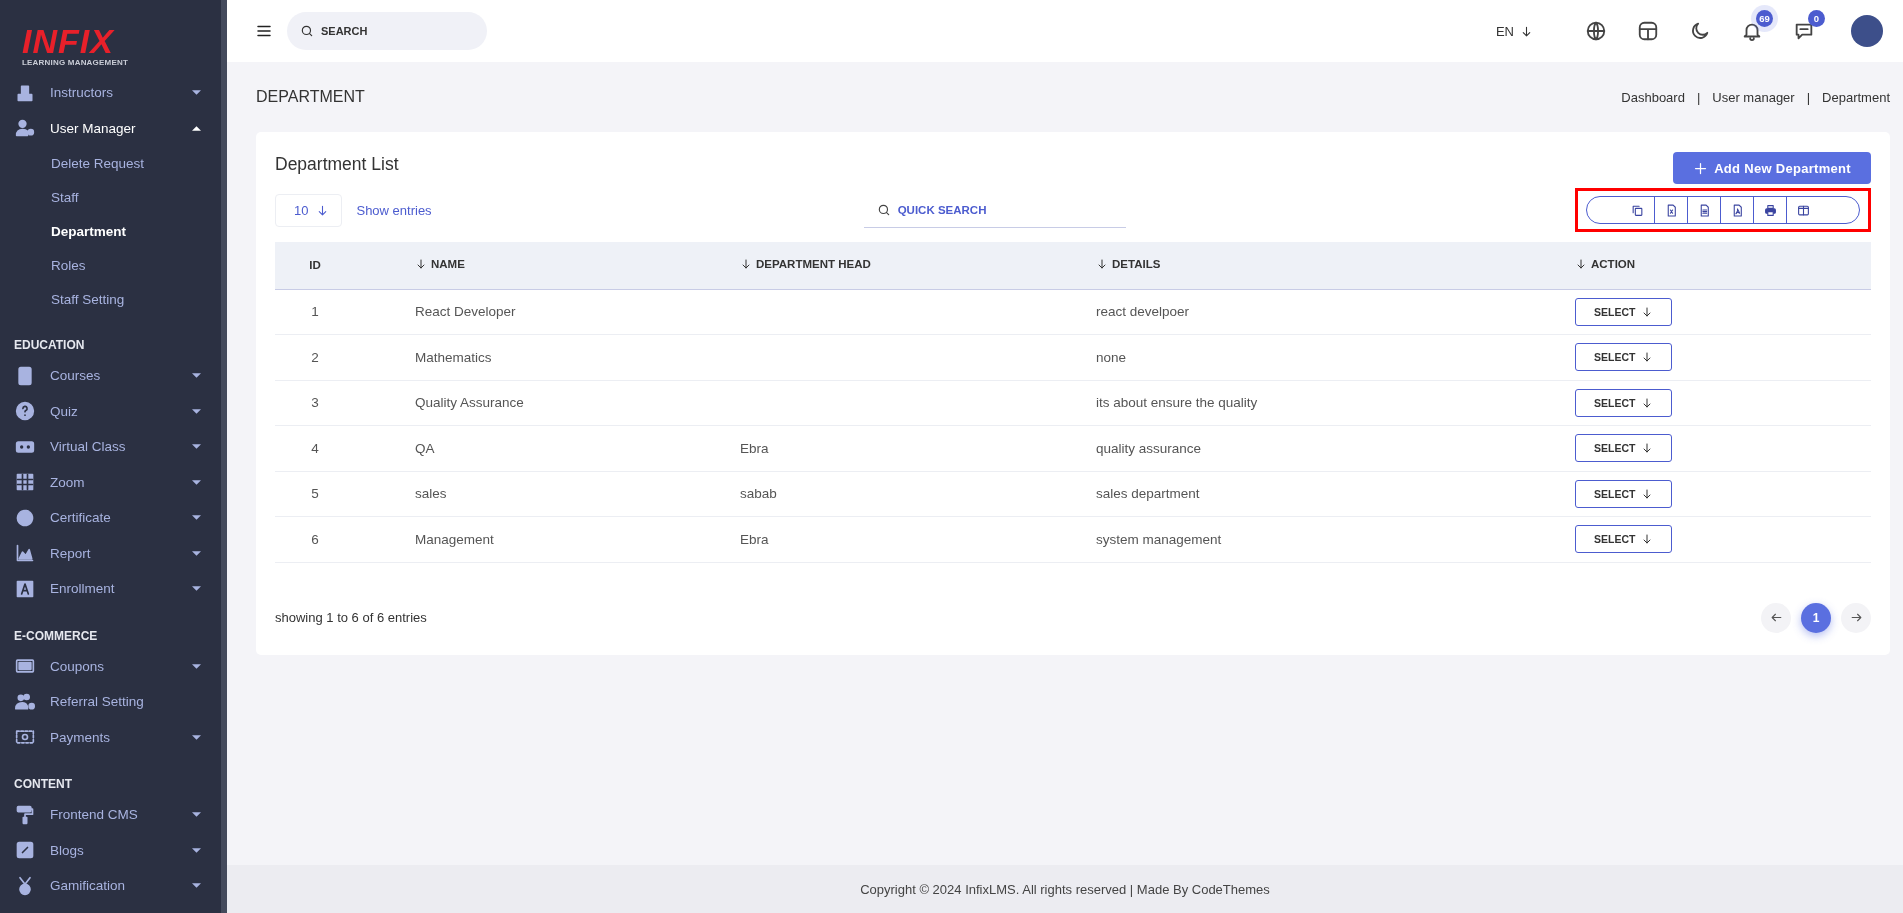 This screenshot has height=913, width=1903. What do you see at coordinates (351, 617) in the screenshot?
I see `entries-summary: showing 1 to 6 of 6 entries` at bounding box center [351, 617].